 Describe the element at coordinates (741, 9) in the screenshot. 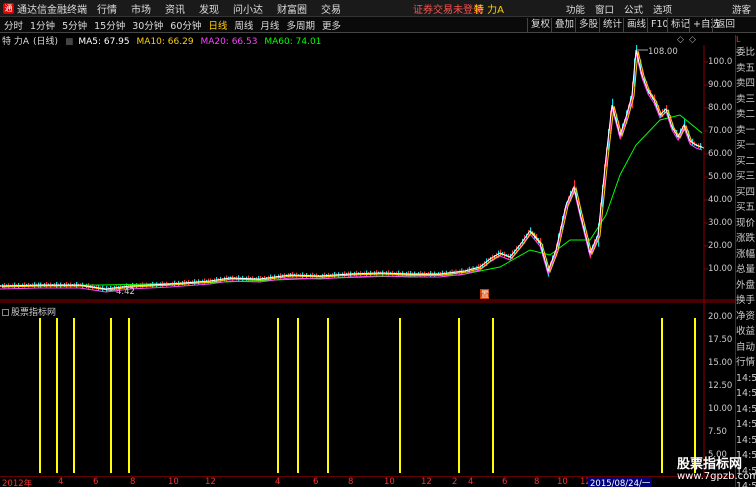

I see `user-guest: 游客` at that location.